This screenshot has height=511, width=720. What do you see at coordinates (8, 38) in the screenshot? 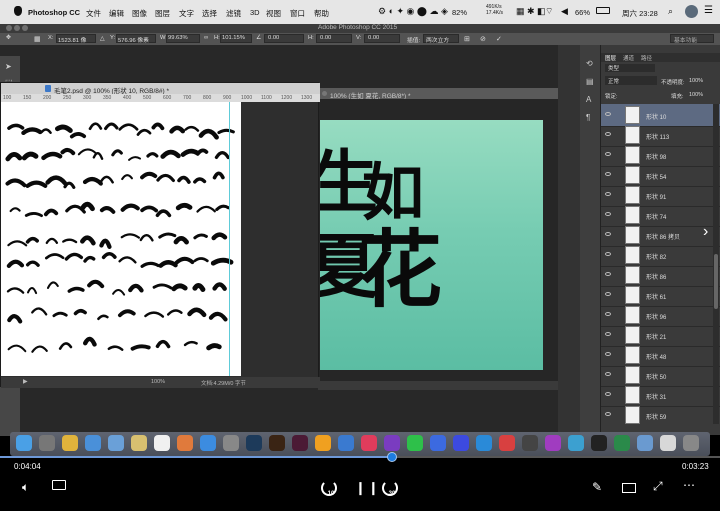
I see `move-tool-icon: ✥` at bounding box center [8, 38].